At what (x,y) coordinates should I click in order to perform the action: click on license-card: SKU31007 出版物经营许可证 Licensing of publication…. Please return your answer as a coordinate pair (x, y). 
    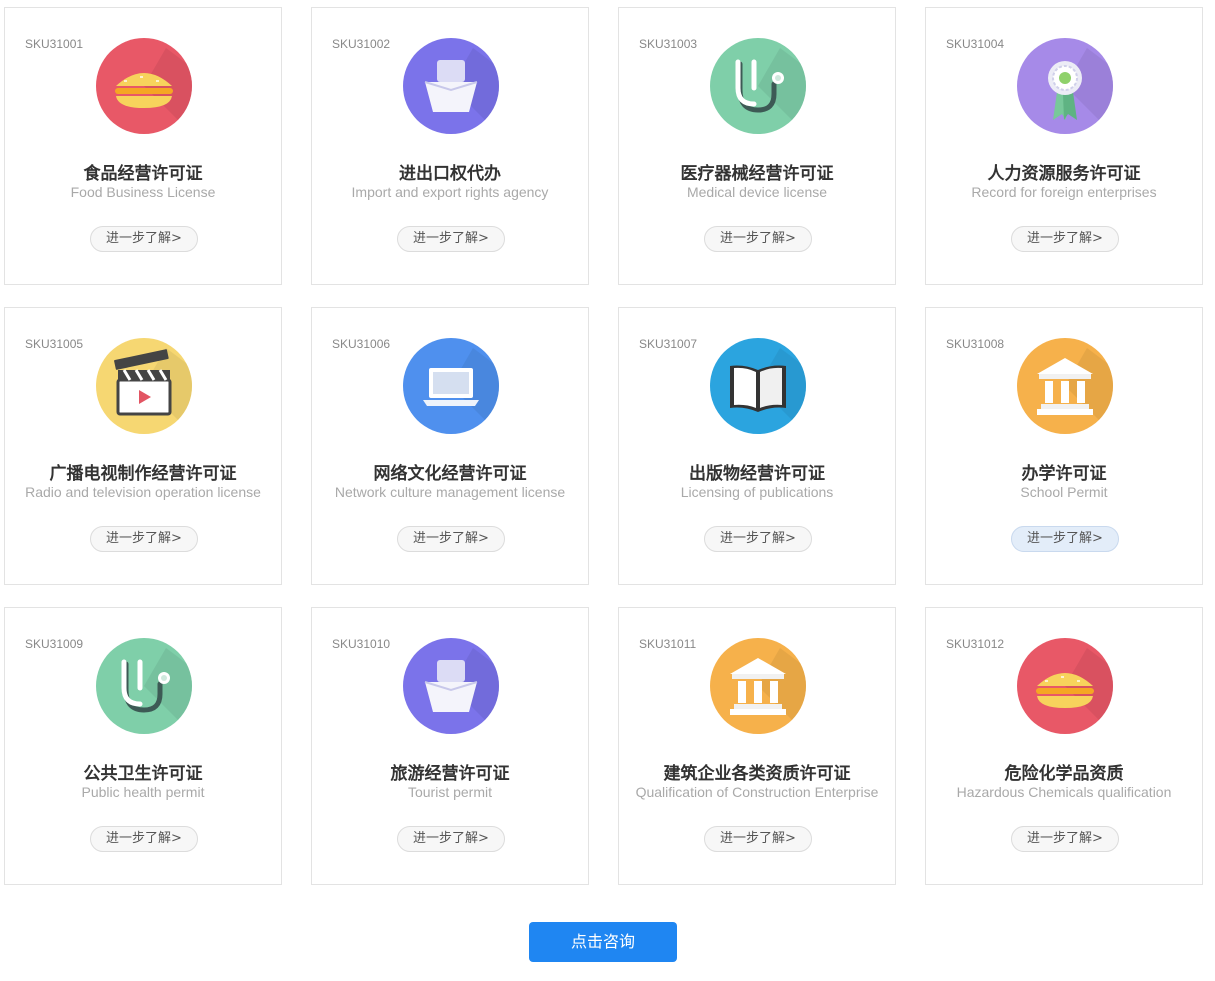
    Looking at the image, I should click on (757, 446).